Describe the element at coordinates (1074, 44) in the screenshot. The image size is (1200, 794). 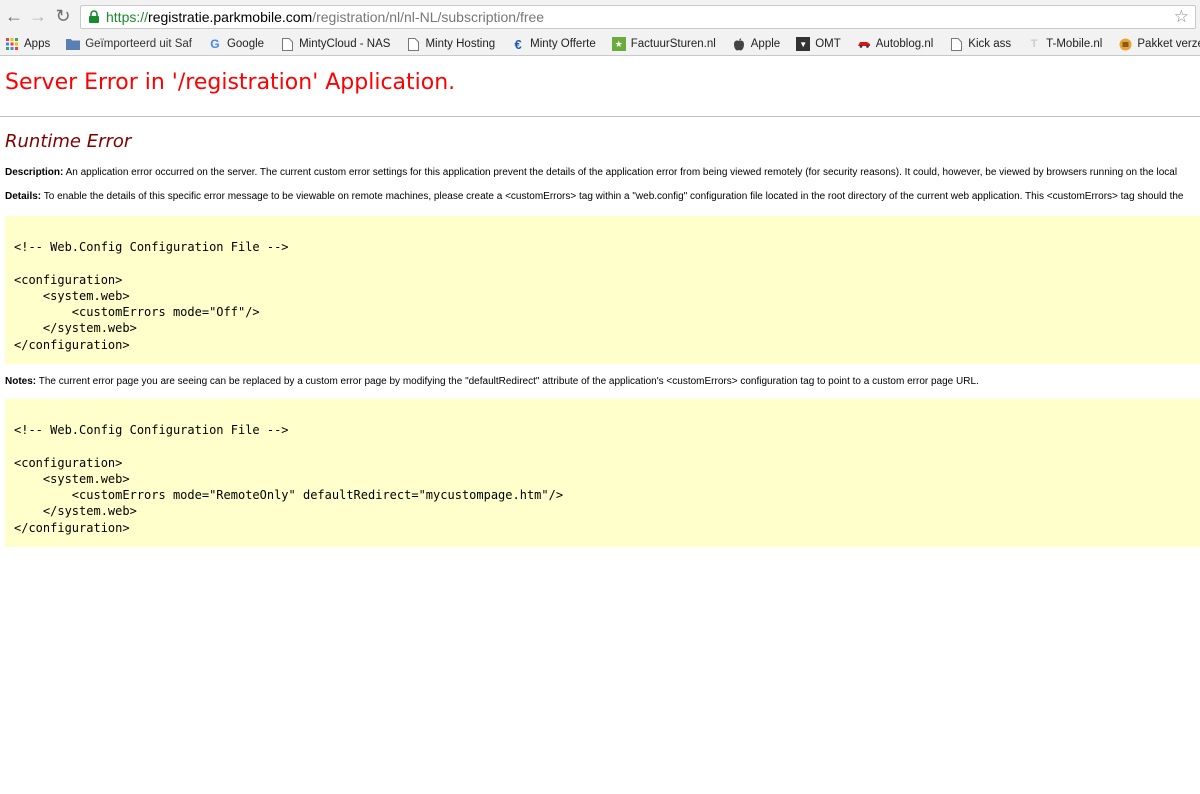
I see `bookmark-label: T-Mobile.nl` at that location.